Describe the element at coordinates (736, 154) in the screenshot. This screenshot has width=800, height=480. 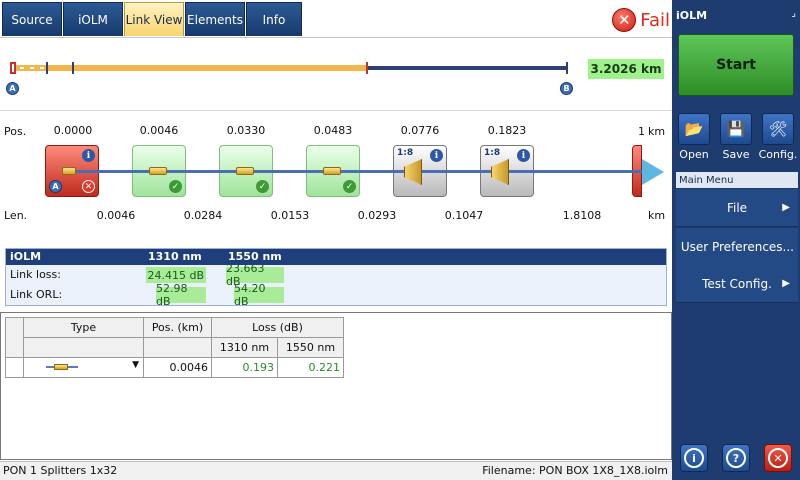
I see `save-label: Save` at that location.